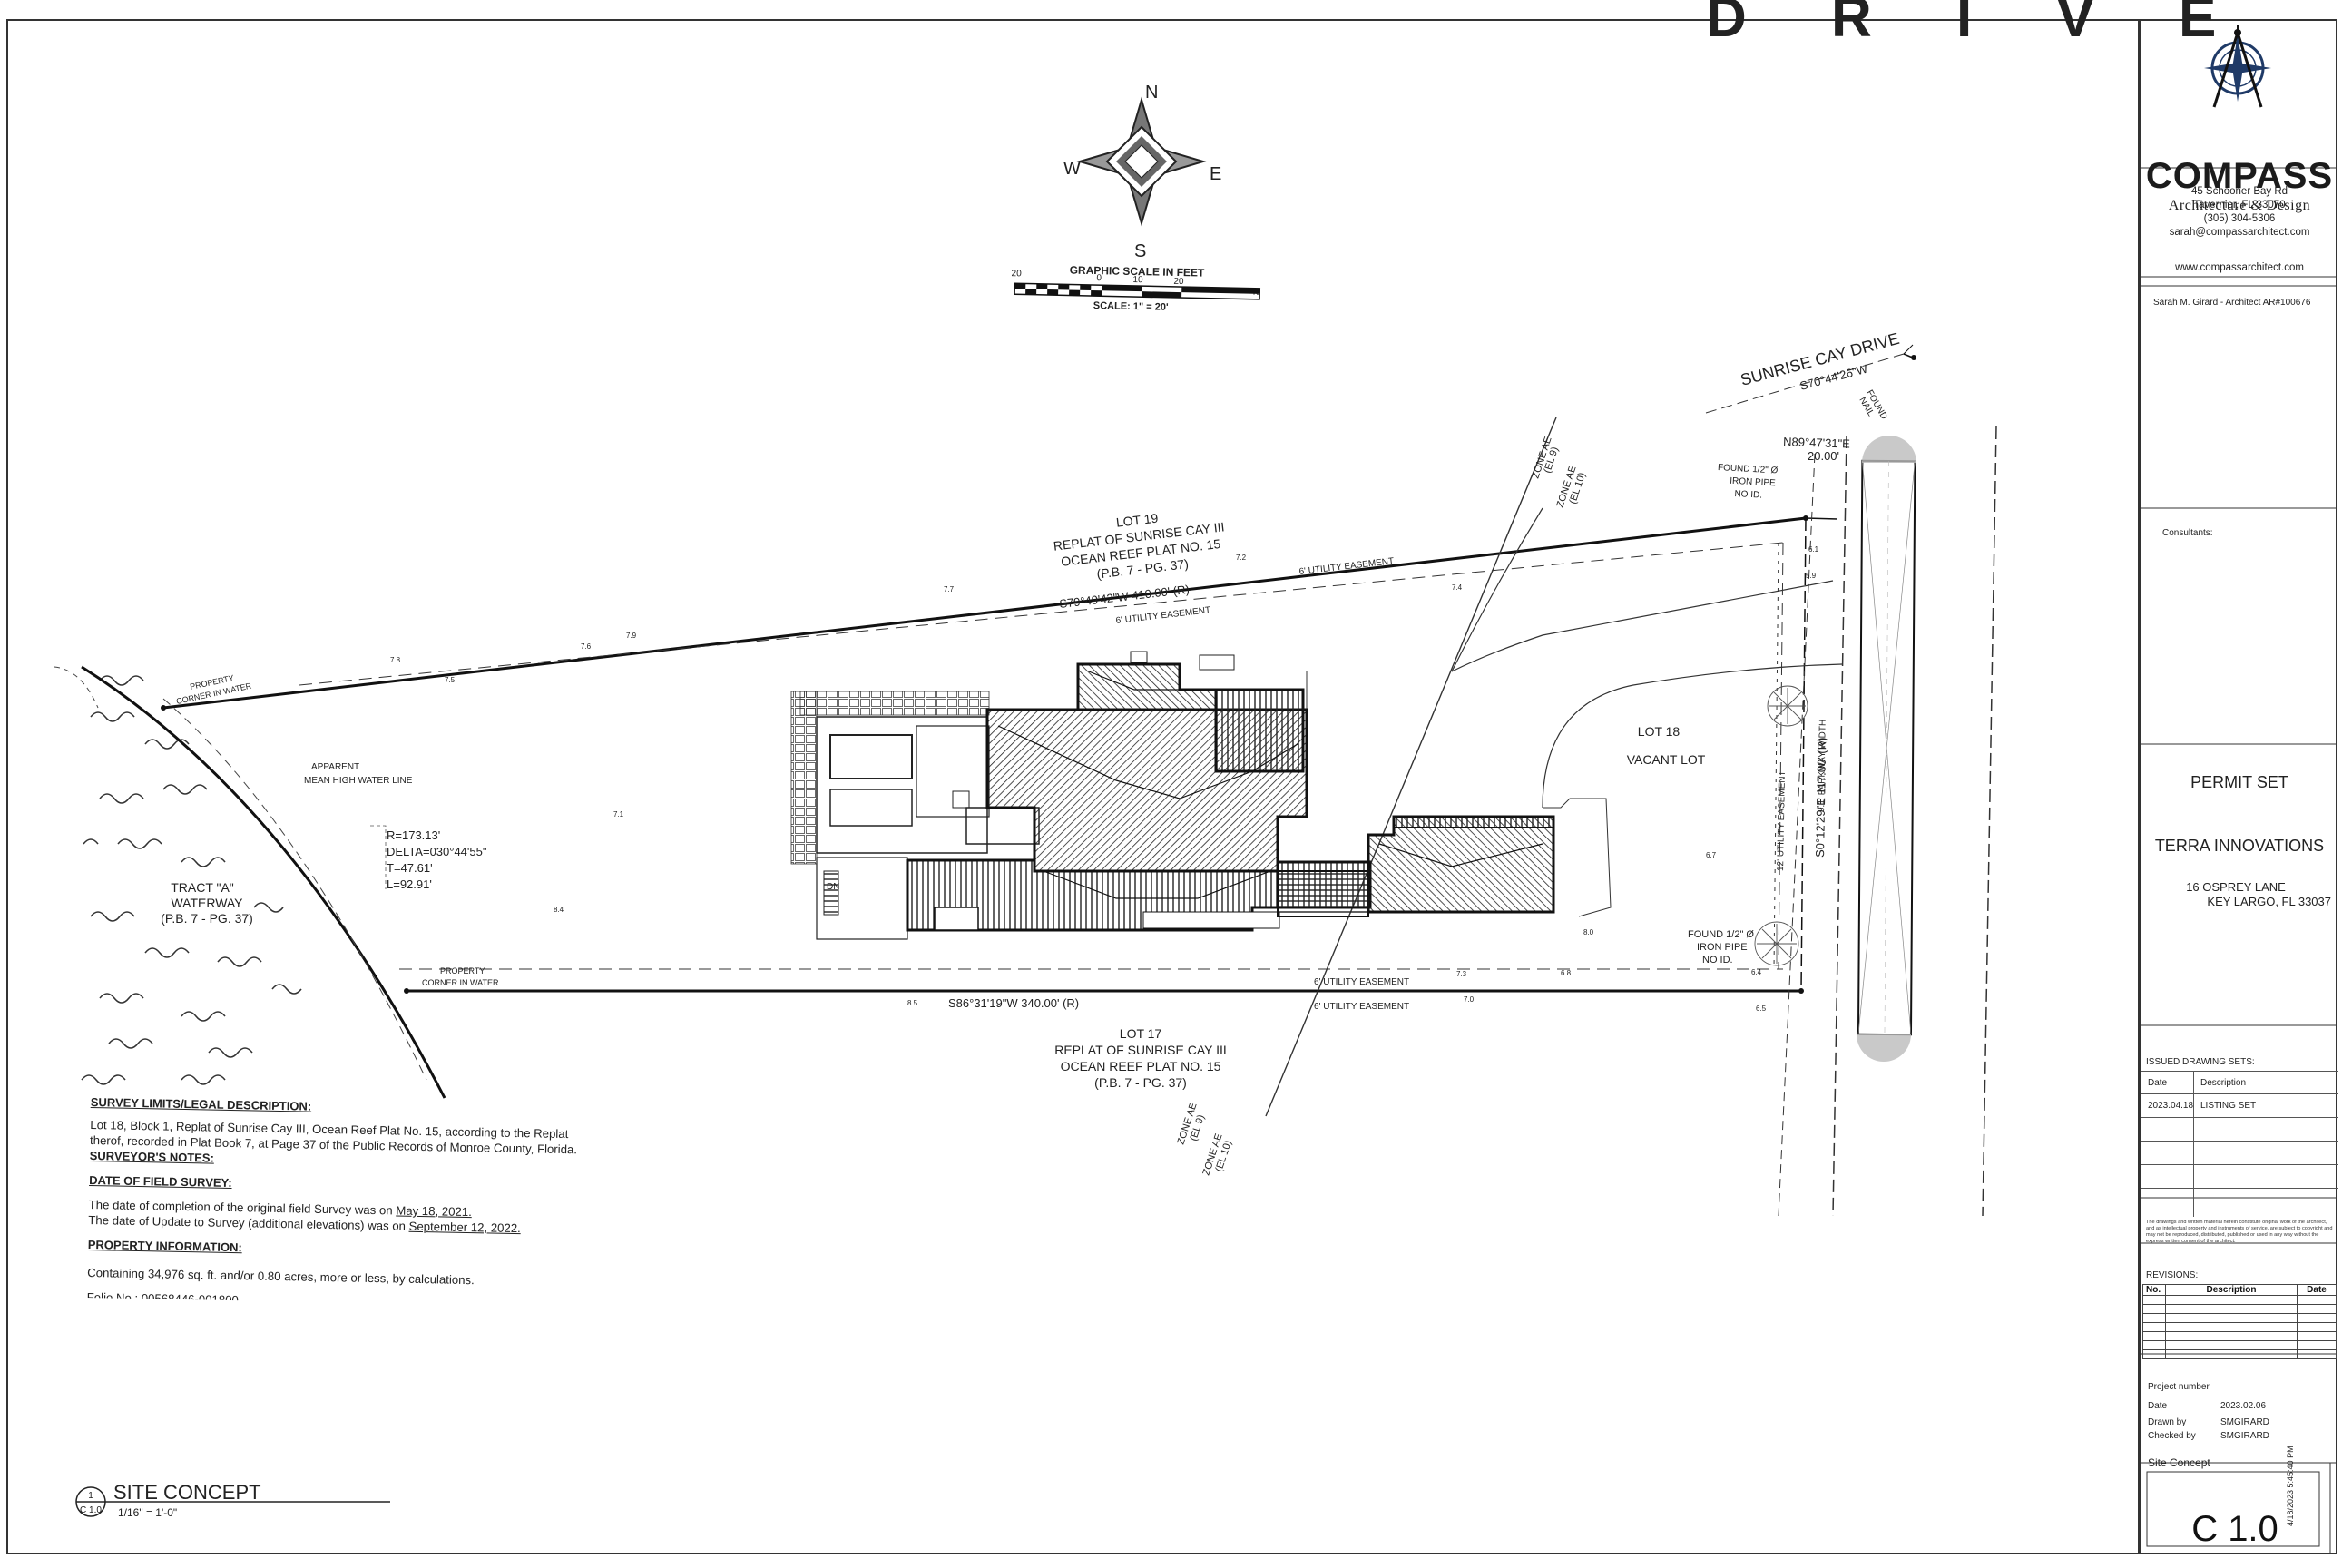 The width and height of the screenshot is (2352, 1568). What do you see at coordinates (2244, 1436) in the screenshot?
I see `checked-by-value: SMGIRARD` at bounding box center [2244, 1436].